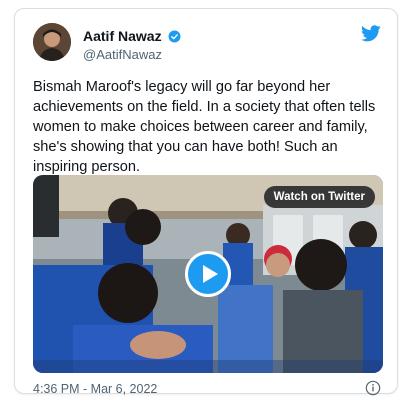 This screenshot has height=400, width=417. I want to click on author-name-text: Aatif Nawaz, so click(122, 36).